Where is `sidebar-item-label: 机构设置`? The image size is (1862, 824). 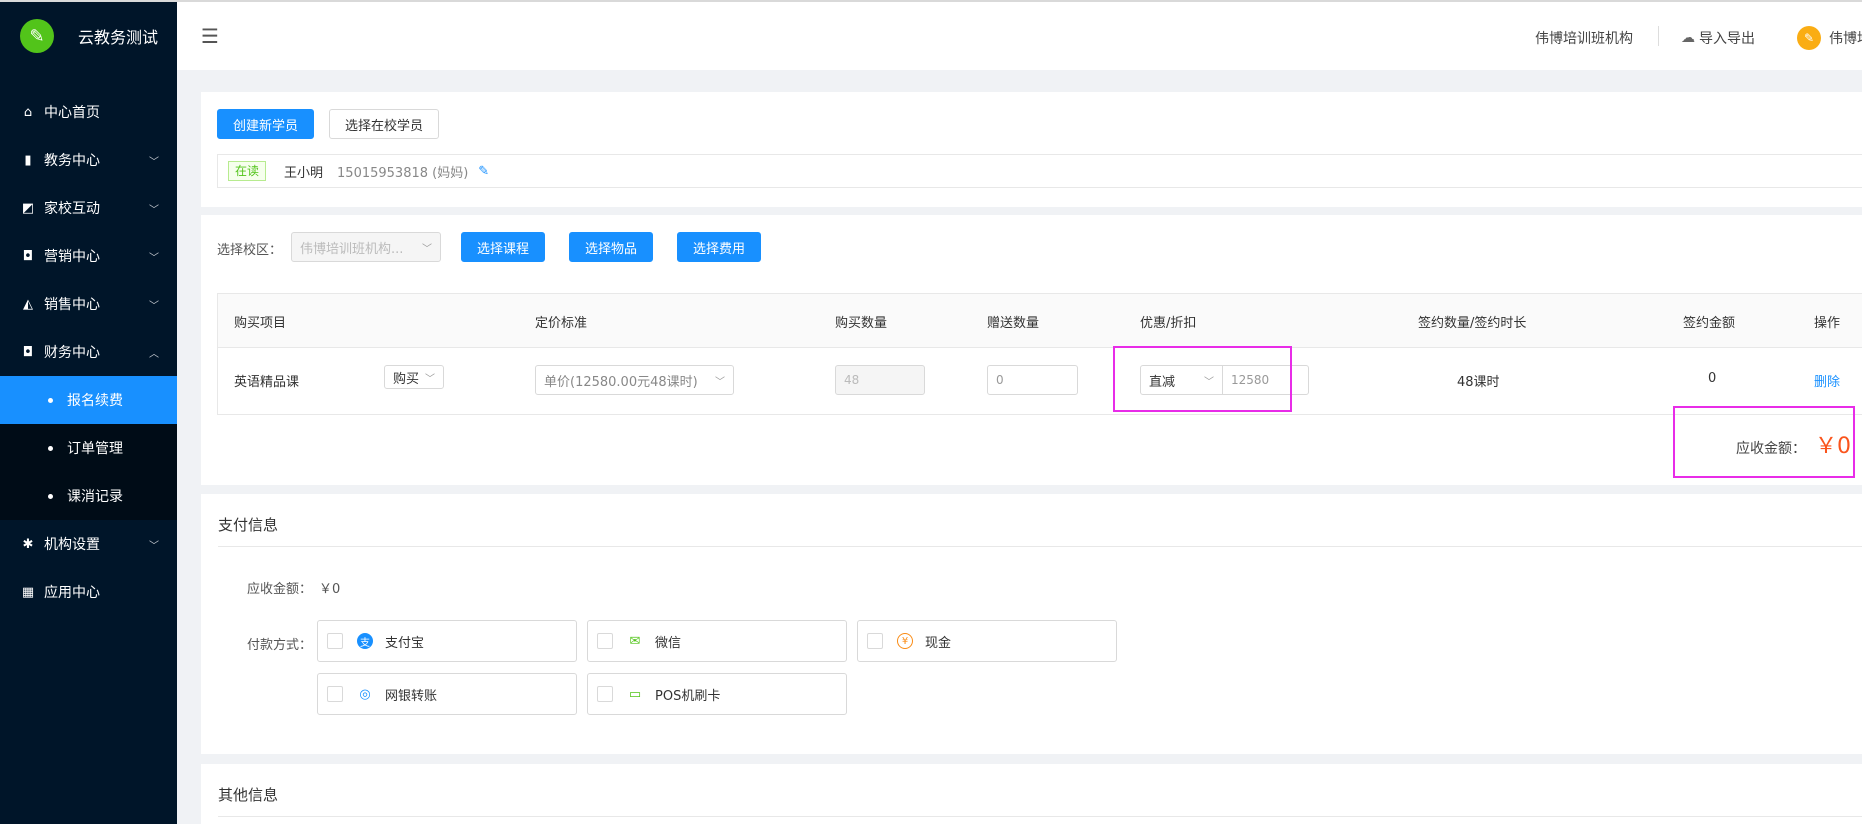
sidebar-item-label: 机构设置 is located at coordinates (72, 545).